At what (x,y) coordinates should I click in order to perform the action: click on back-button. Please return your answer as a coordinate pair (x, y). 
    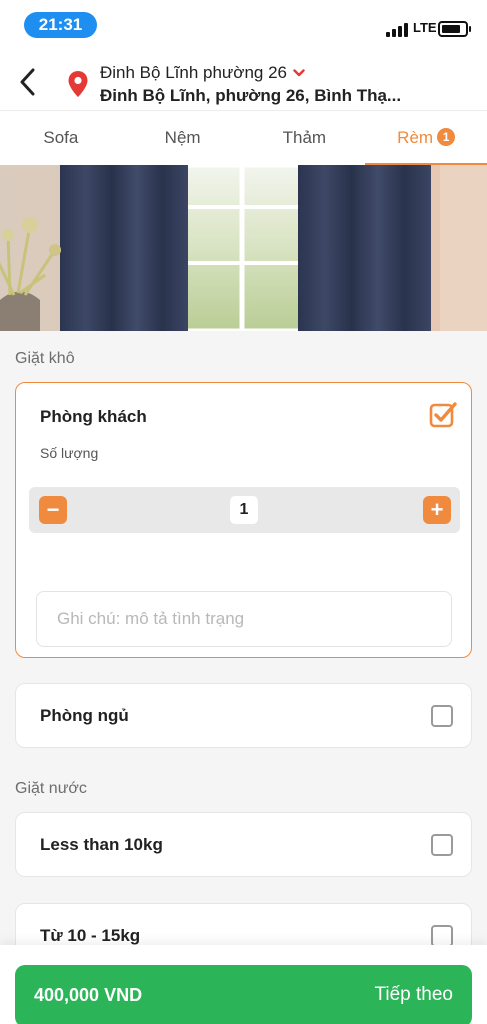
    Looking at the image, I should click on (27, 82).